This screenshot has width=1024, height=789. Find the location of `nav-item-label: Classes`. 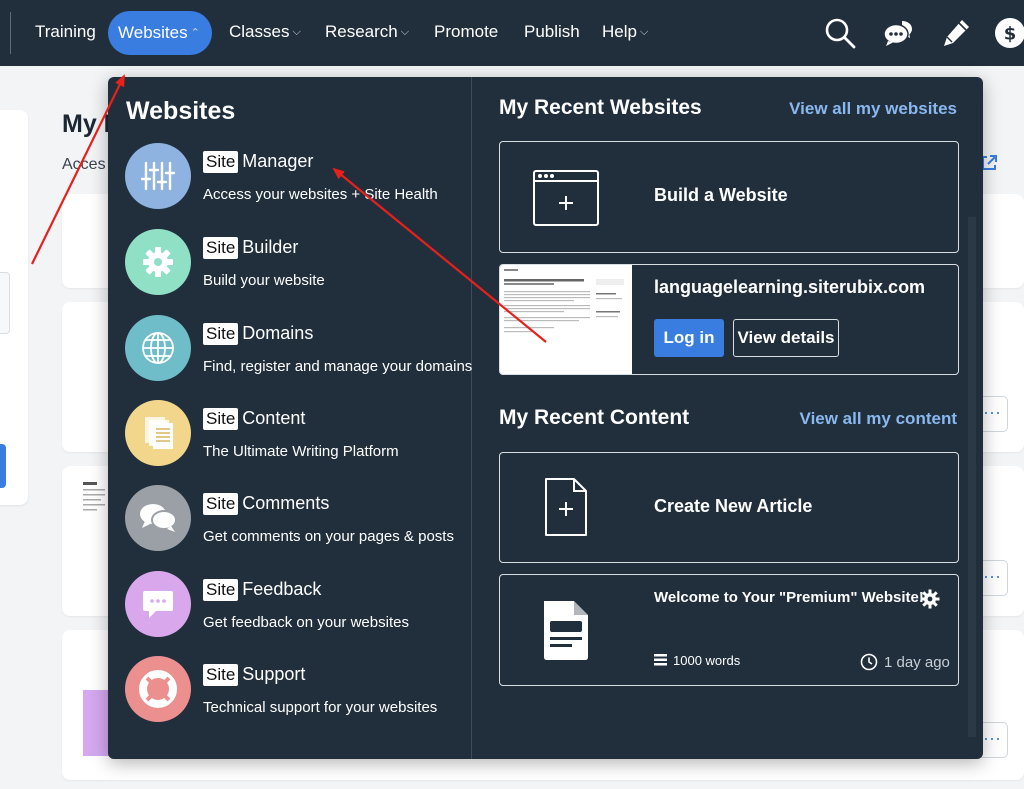

nav-item-label: Classes is located at coordinates (259, 31).